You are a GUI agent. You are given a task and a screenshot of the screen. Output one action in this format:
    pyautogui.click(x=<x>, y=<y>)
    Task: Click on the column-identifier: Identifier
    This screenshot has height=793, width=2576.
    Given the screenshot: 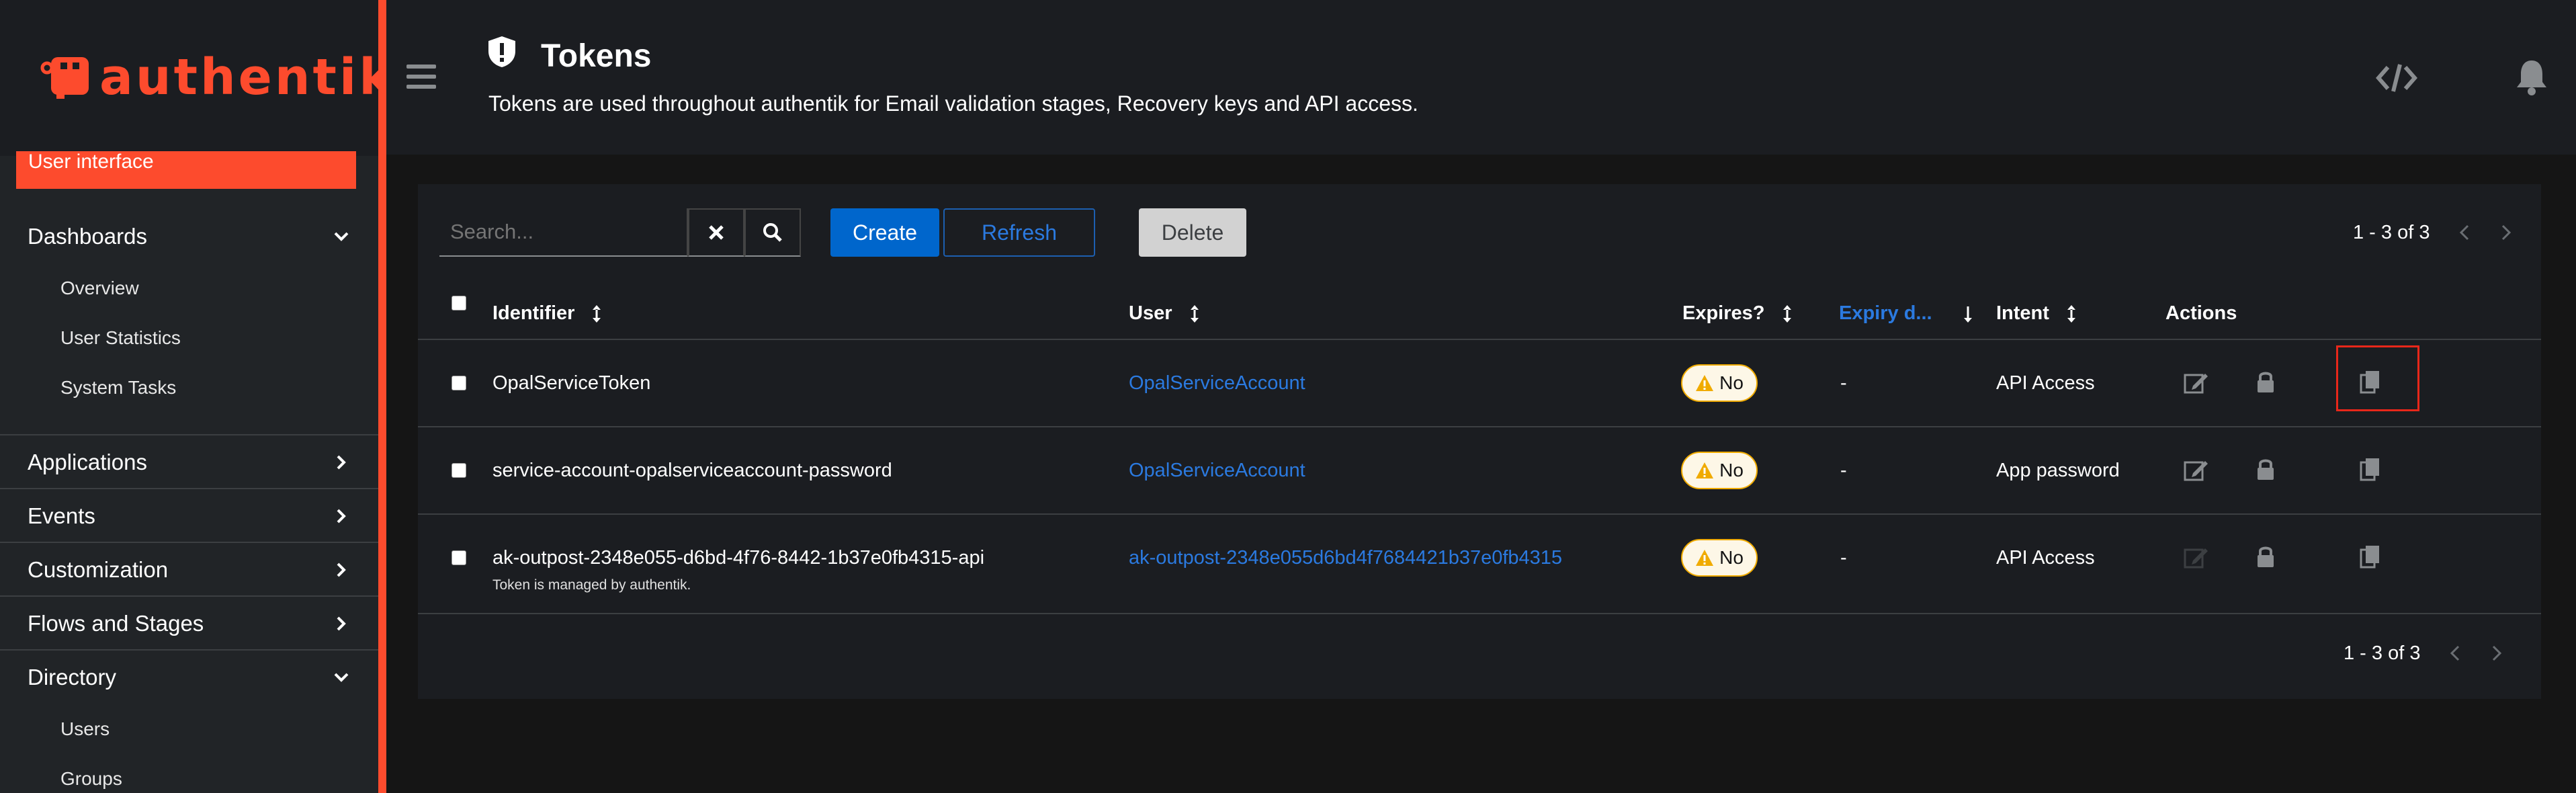 What is the action you would take?
    pyautogui.click(x=547, y=313)
    